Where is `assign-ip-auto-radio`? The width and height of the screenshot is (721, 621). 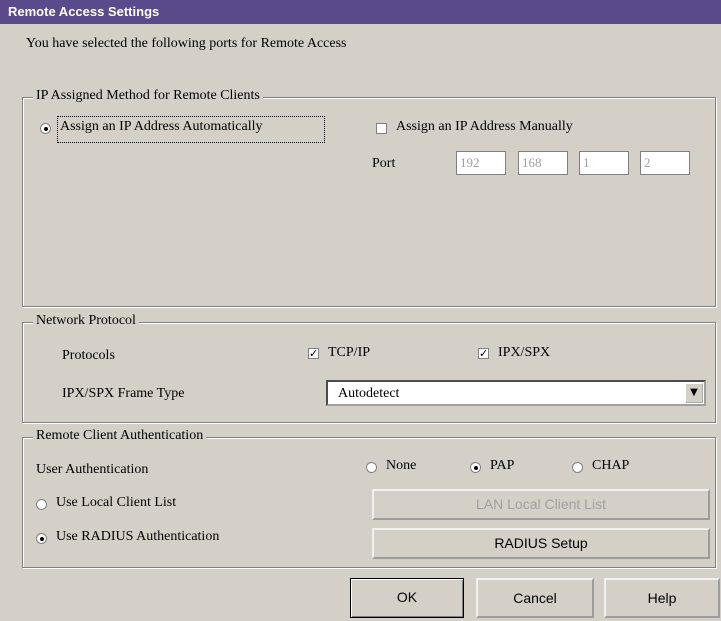 assign-ip-auto-radio is located at coordinates (45, 128).